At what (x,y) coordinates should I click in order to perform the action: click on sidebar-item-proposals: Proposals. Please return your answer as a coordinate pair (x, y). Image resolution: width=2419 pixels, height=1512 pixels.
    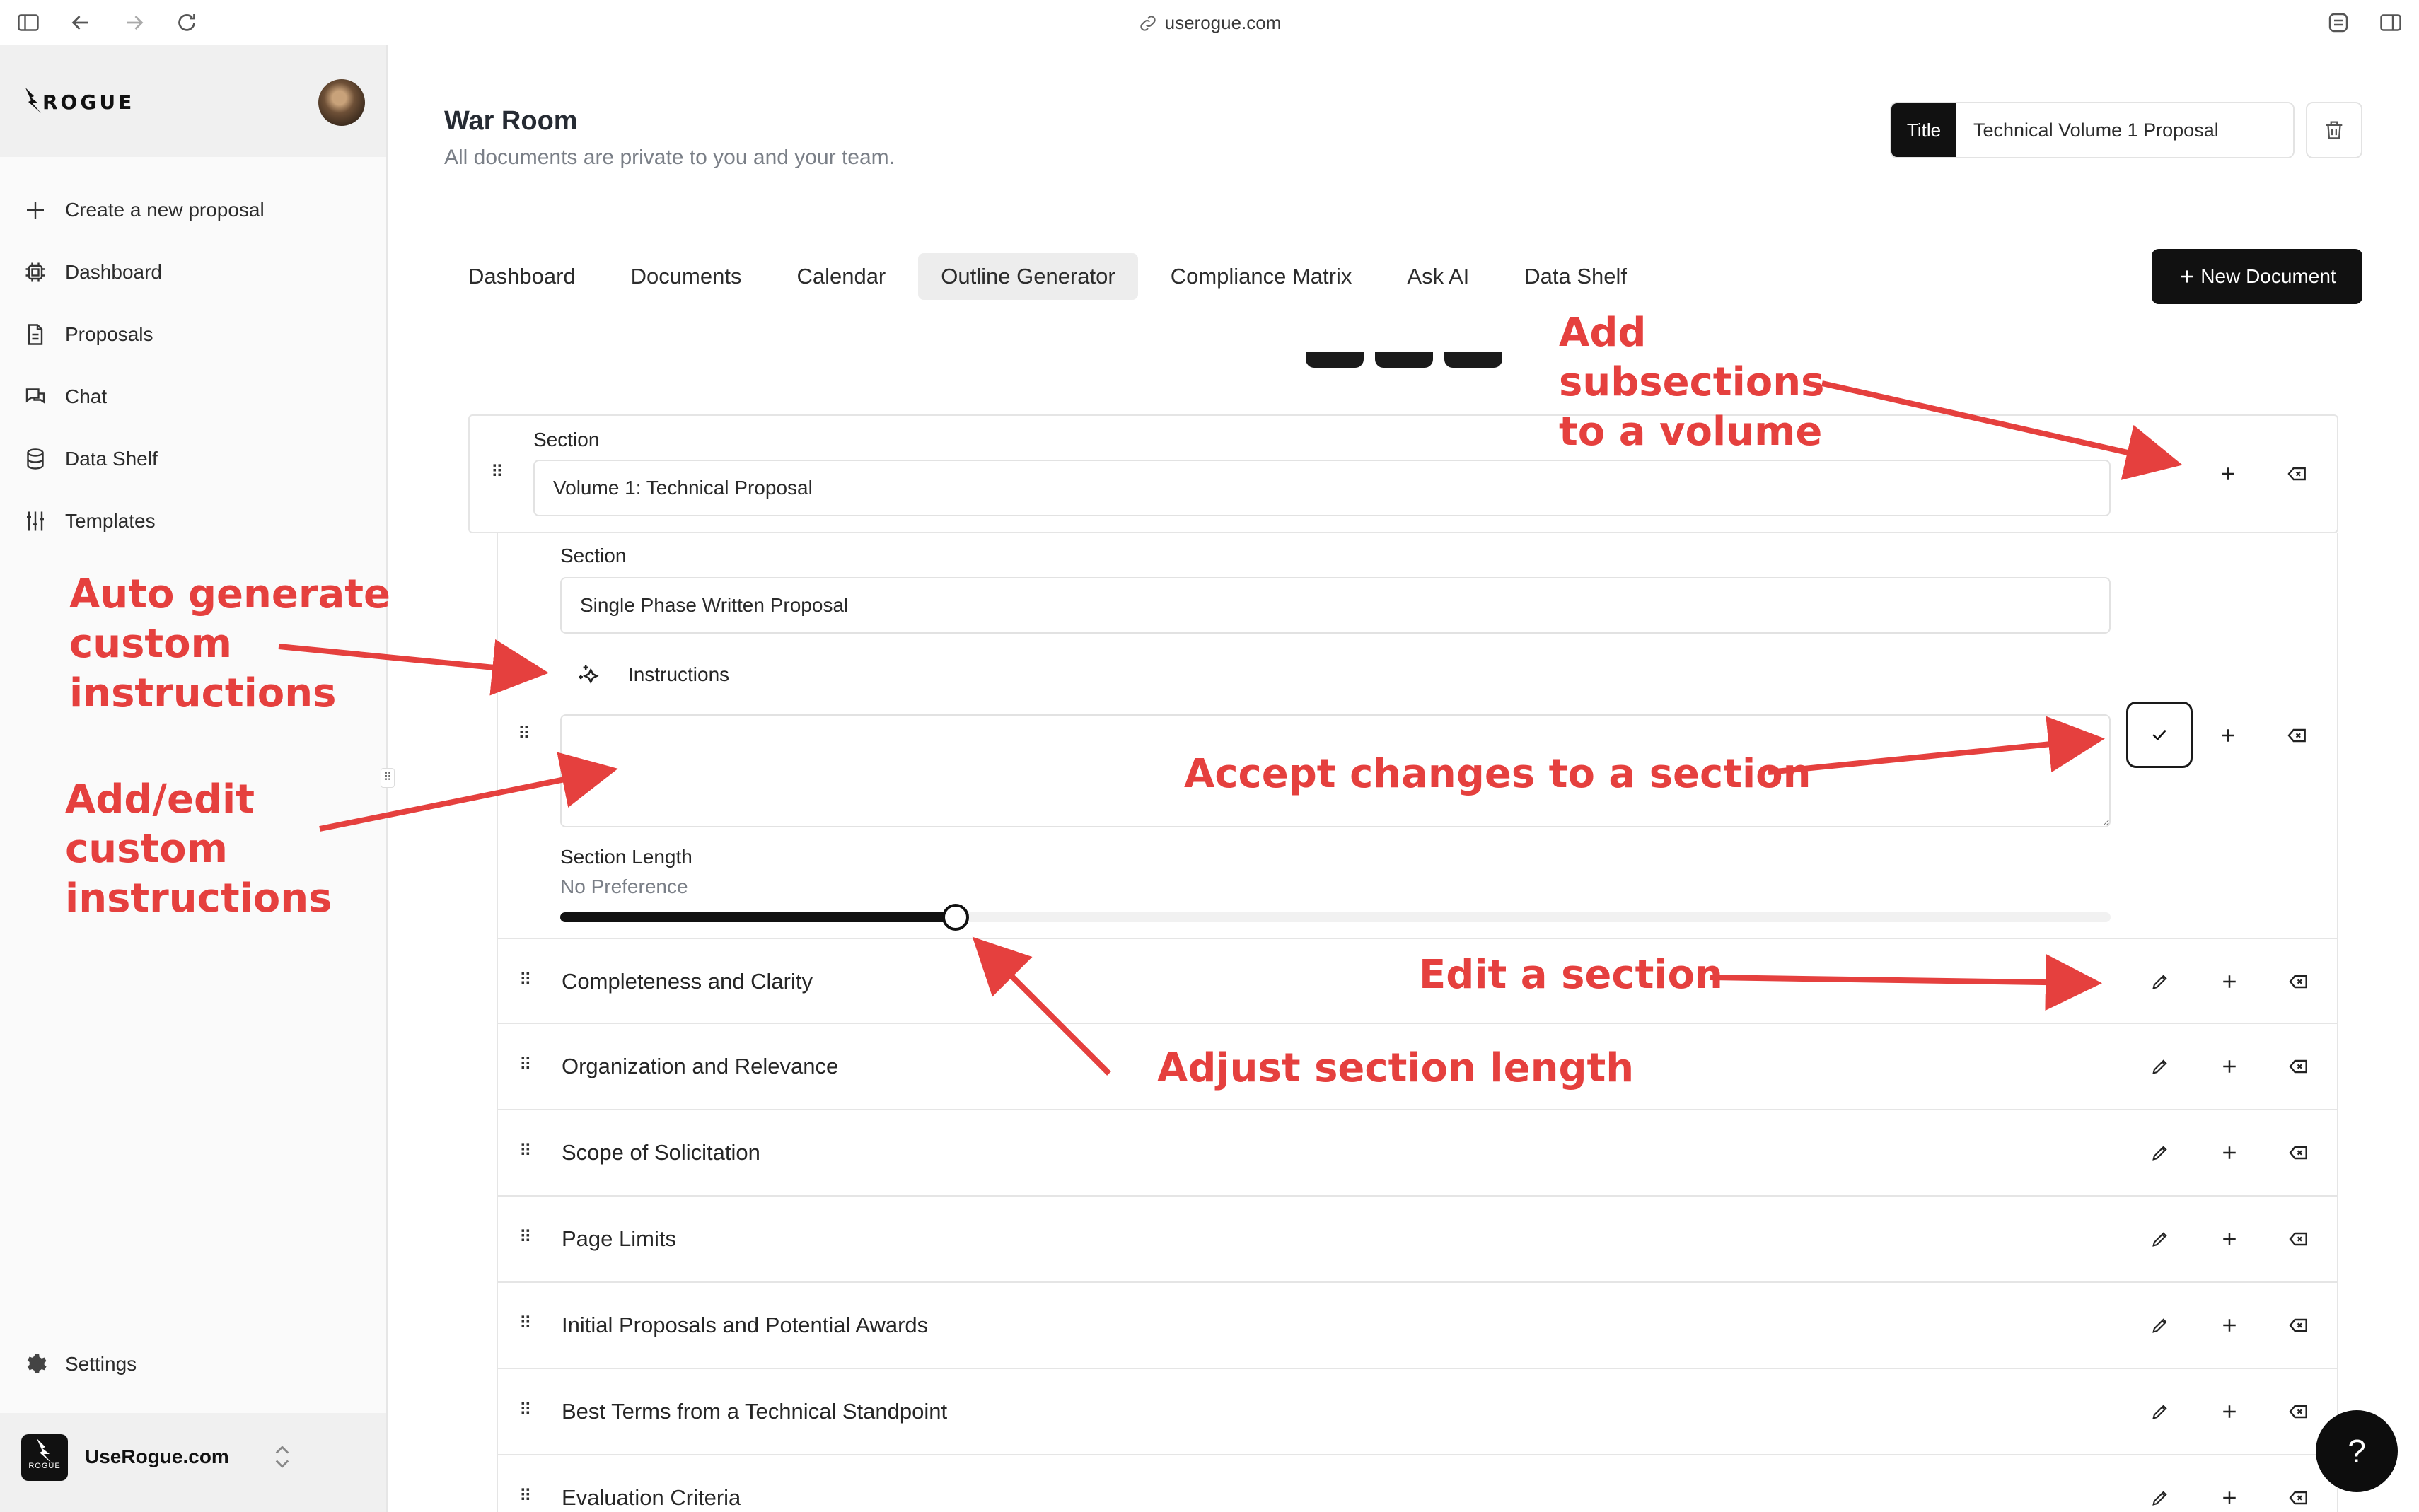
    Looking at the image, I should click on (88, 334).